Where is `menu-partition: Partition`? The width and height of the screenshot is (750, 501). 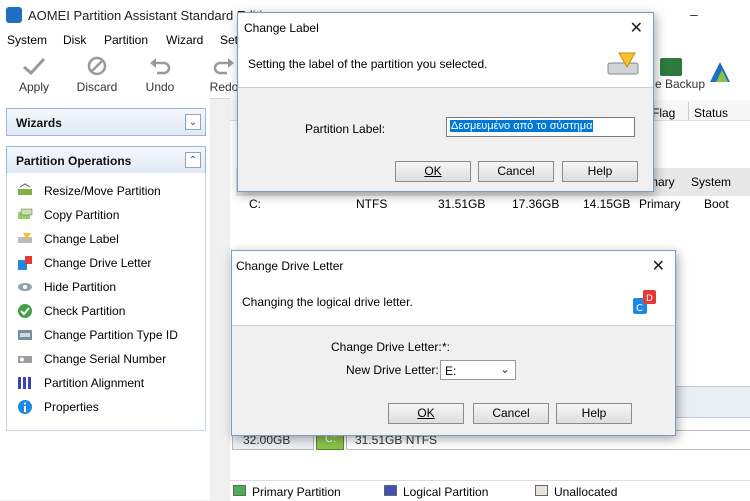 menu-partition: Partition is located at coordinates (126, 40).